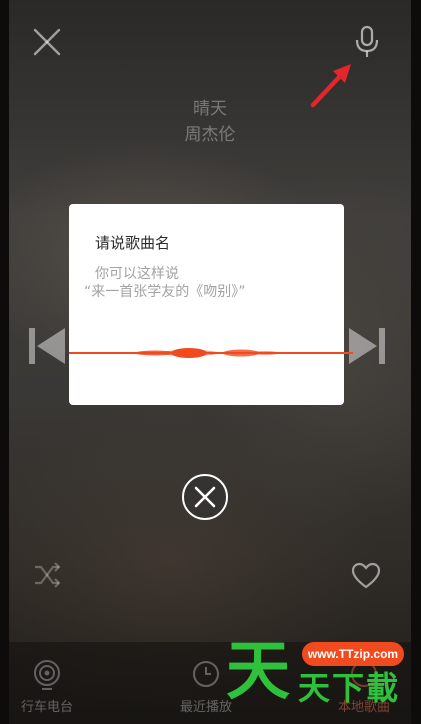  I want to click on microphone-icon, so click(367, 42).